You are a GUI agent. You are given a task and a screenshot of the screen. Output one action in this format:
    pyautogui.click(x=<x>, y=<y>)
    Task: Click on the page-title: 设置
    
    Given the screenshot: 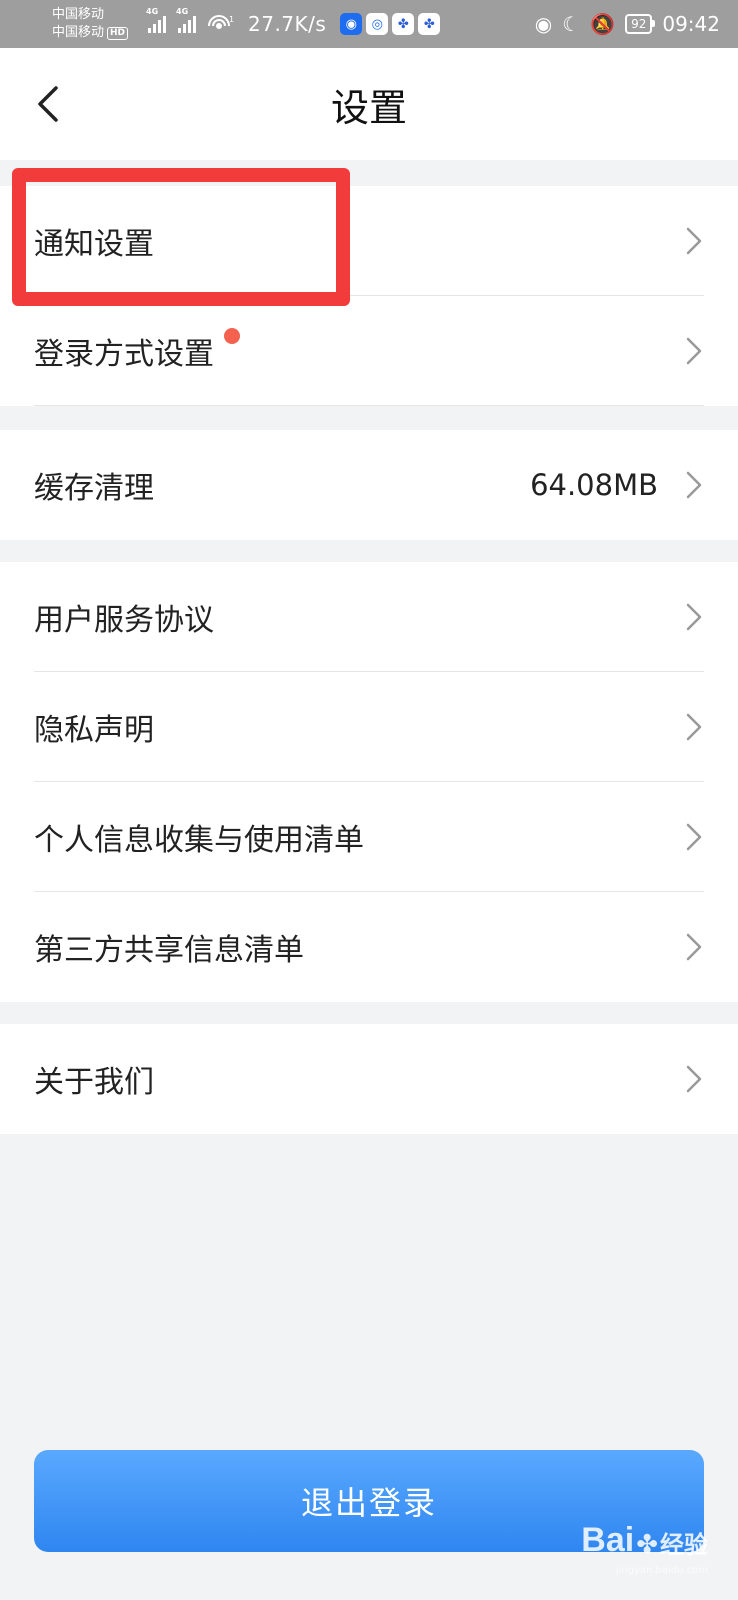 What is the action you would take?
    pyautogui.click(x=368, y=107)
    